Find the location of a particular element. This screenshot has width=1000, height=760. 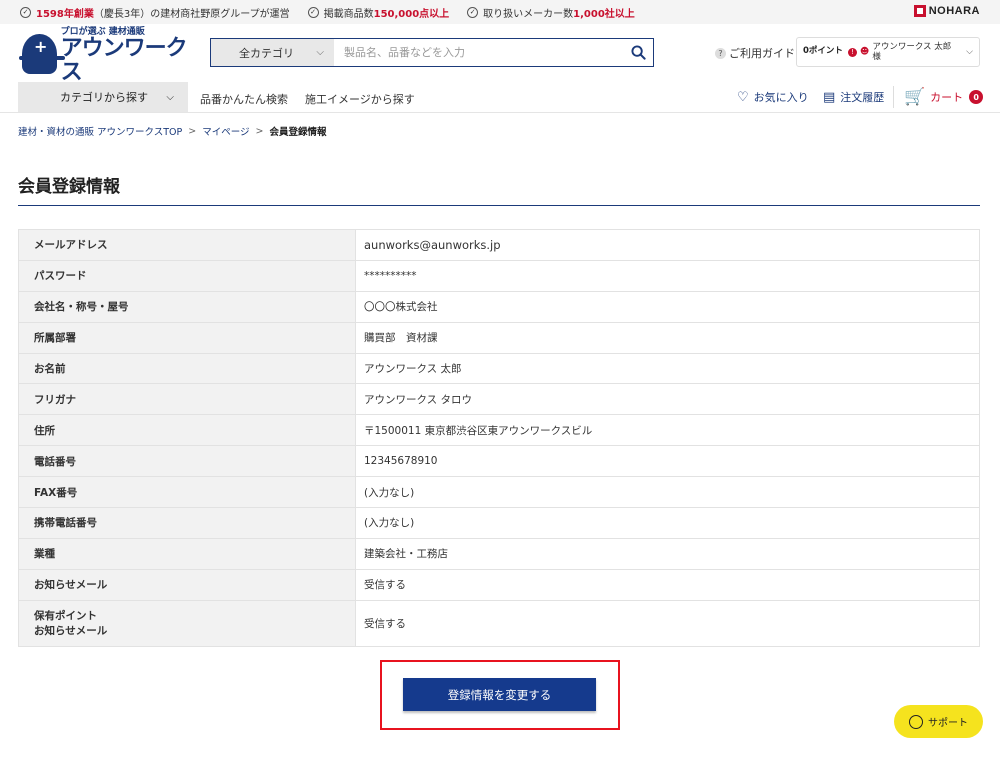

site-logo: プロが選ぶ 建材通販 アウンワークス is located at coordinates (103, 55).